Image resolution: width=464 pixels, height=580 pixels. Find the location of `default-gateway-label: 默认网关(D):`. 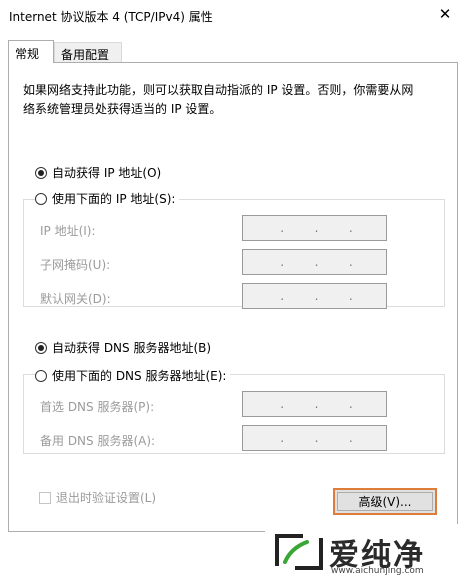

default-gateway-label: 默认网关(D): is located at coordinates (75, 299).